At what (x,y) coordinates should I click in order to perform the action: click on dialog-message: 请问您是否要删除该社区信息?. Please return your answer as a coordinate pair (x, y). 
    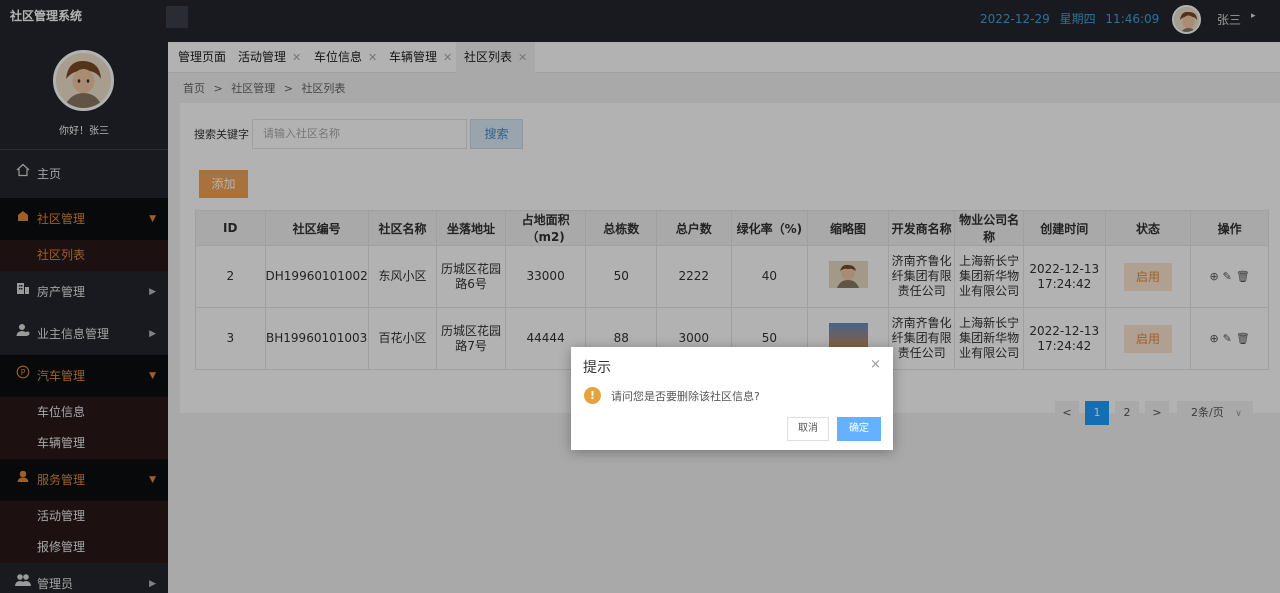
    Looking at the image, I should click on (685, 396).